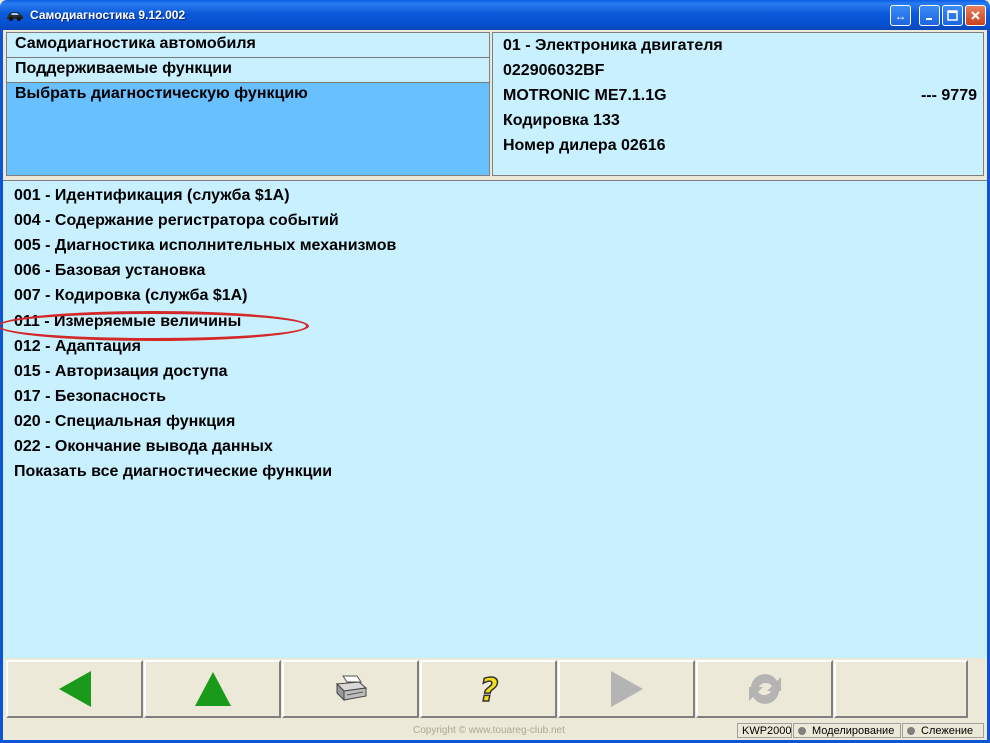  I want to click on close-button, so click(975, 15).